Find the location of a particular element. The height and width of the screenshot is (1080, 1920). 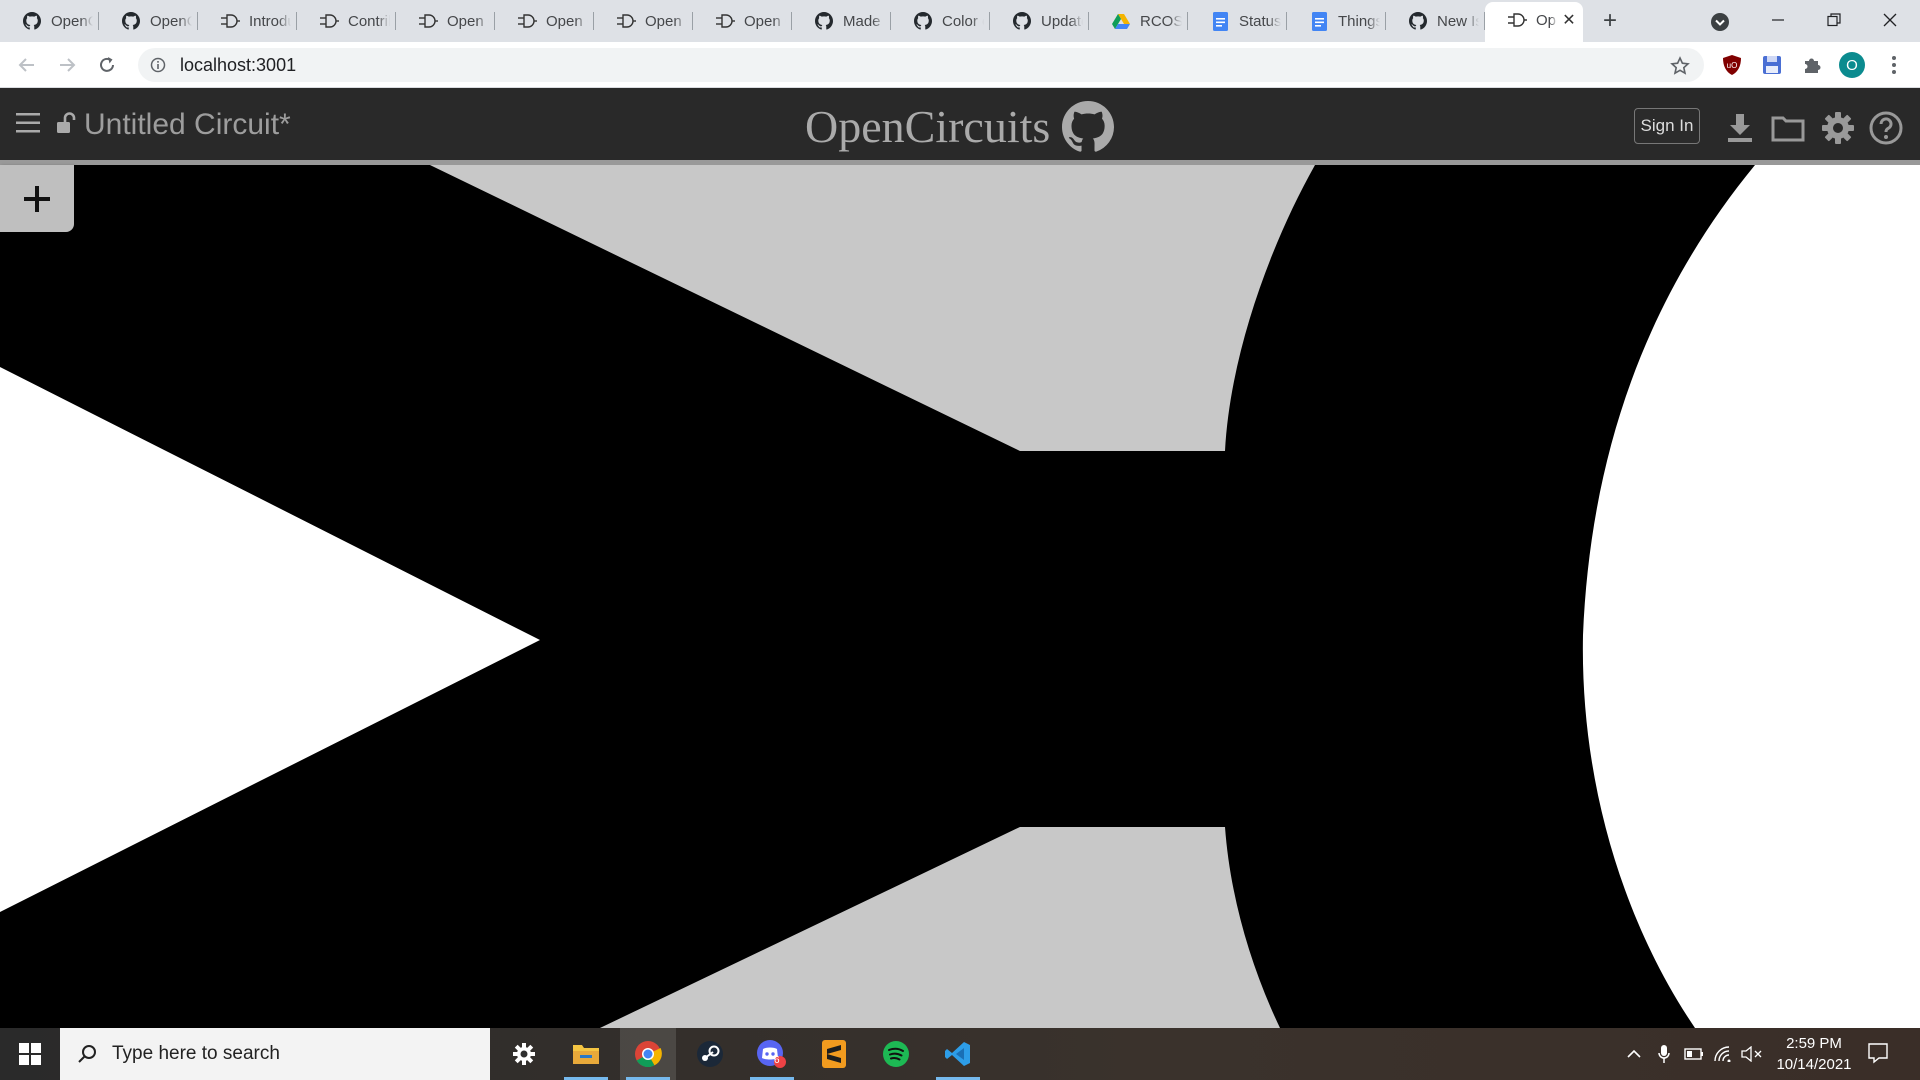

tray-battery is located at coordinates (1694, 1054).